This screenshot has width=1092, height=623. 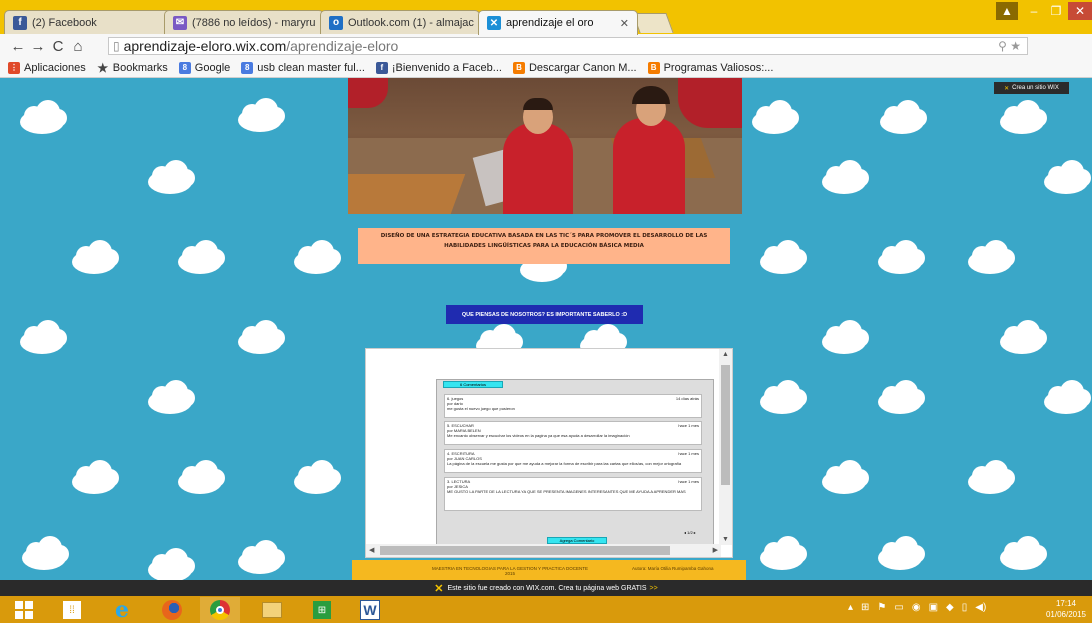 What do you see at coordinates (64, 22) in the screenshot?
I see `tab-label: (2) Facebook` at bounding box center [64, 22].